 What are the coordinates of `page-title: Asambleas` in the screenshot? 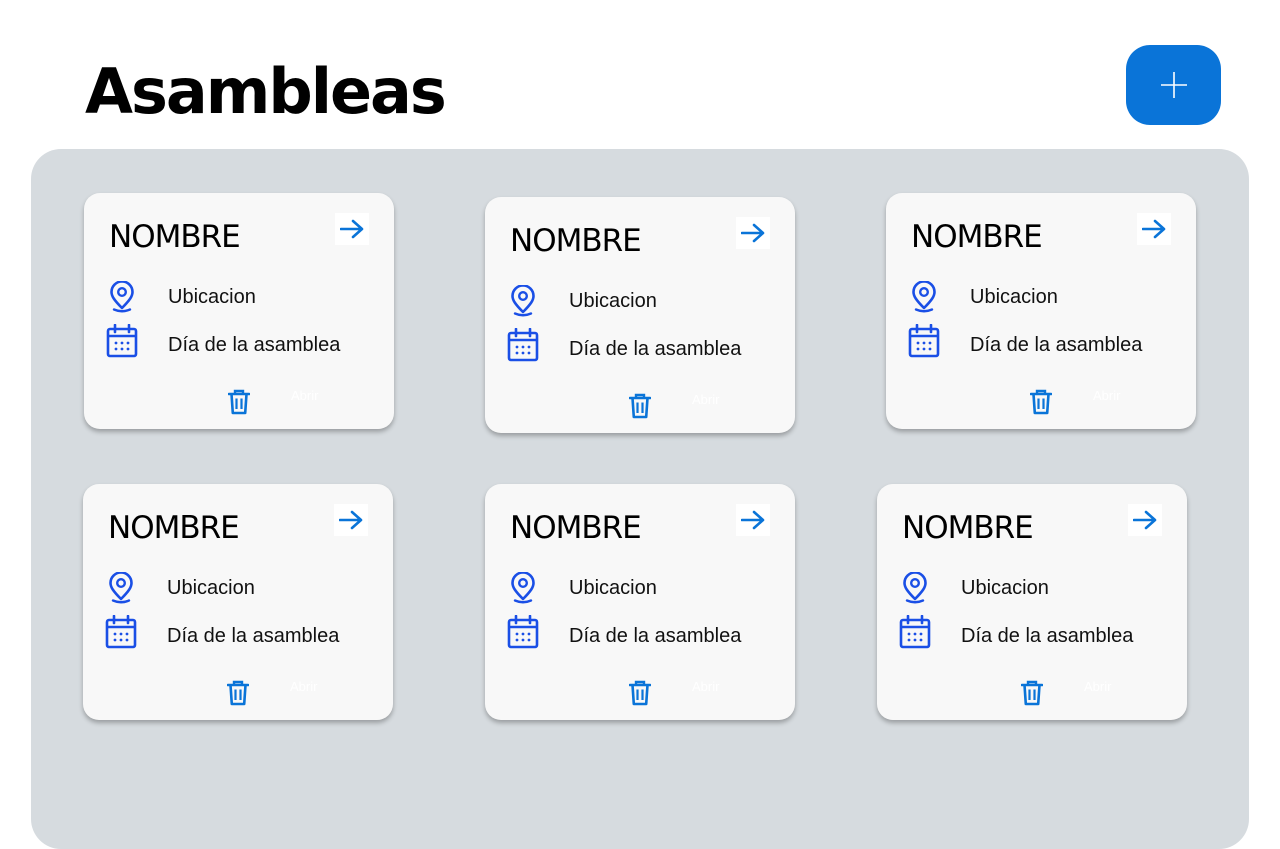 It's located at (266, 91).